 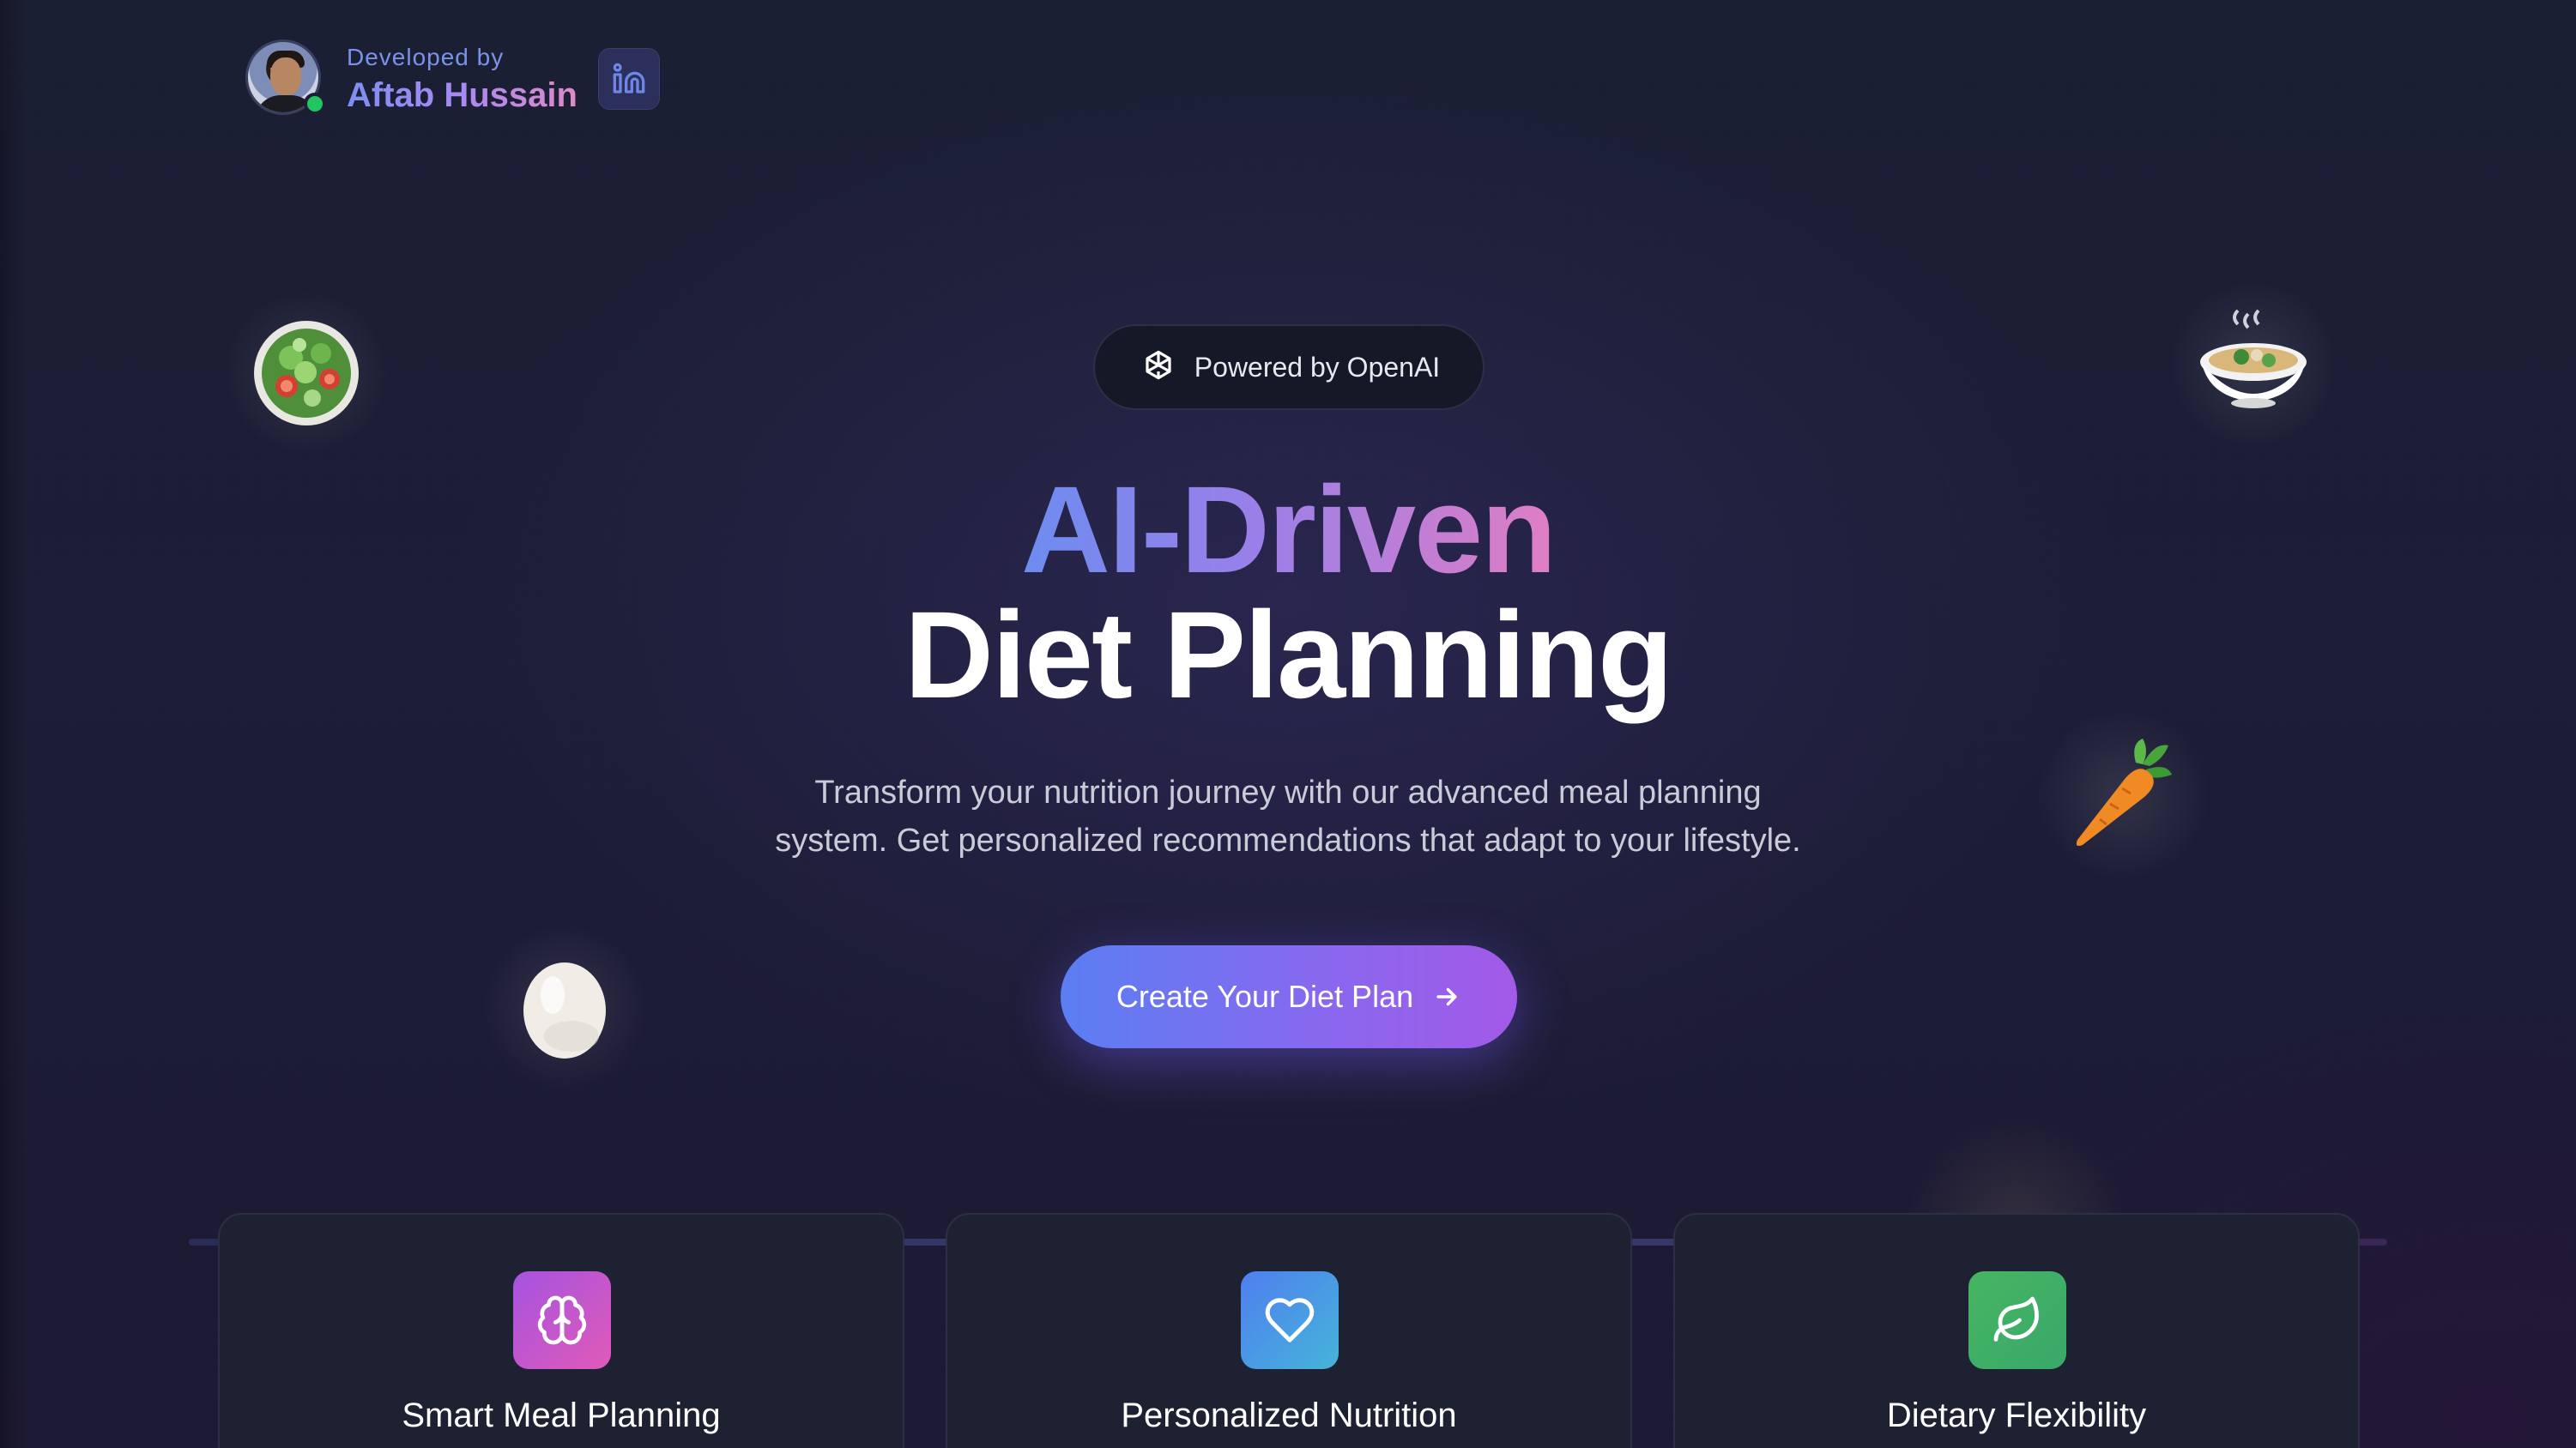 I want to click on feature-title: Dietary Flexibility, so click(x=2016, y=1415).